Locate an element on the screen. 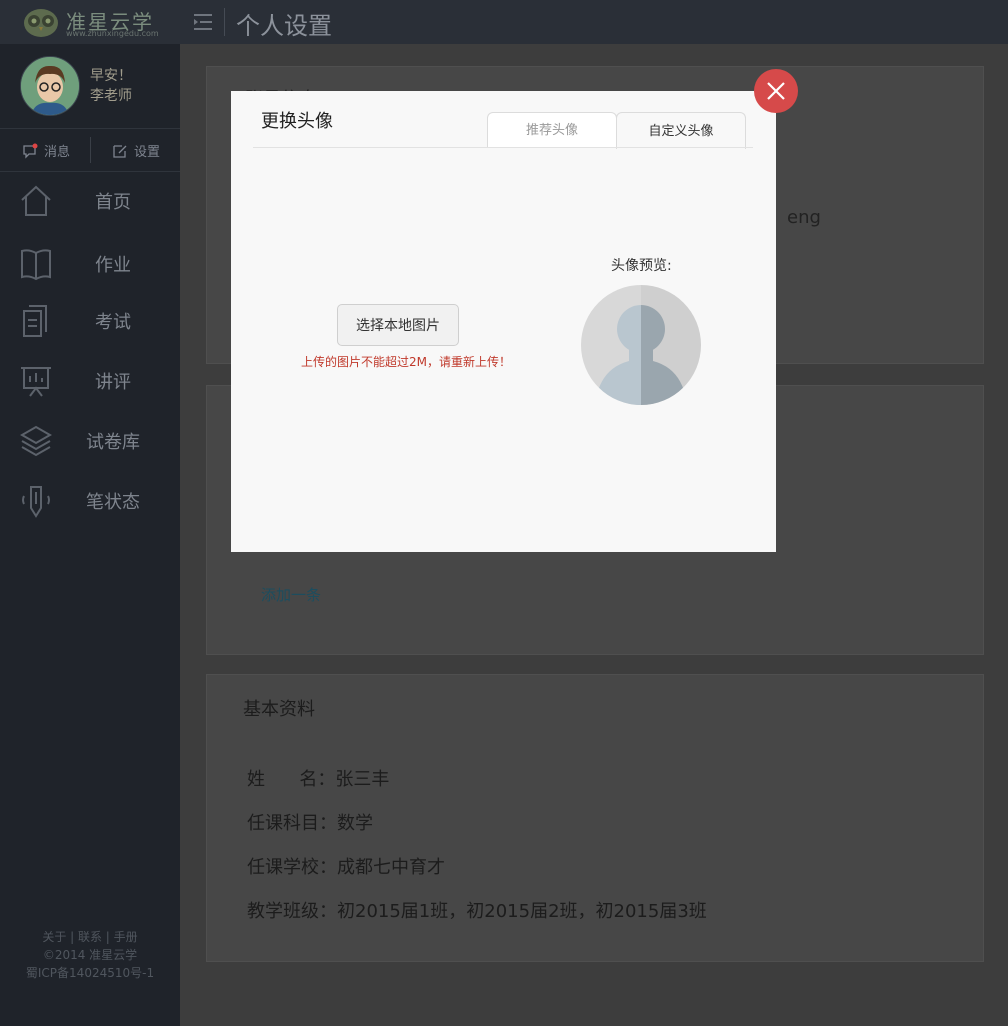 Image resolution: width=1008 pixels, height=1026 pixels. owl-logo-icon is located at coordinates (41, 23).